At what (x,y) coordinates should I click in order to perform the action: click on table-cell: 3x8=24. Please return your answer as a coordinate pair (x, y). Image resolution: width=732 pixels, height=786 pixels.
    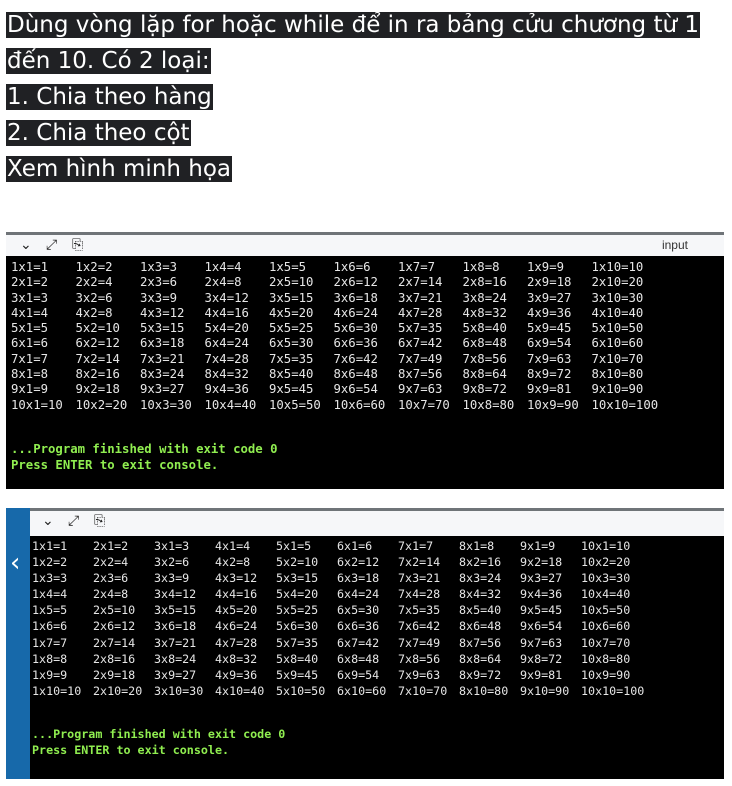
    Looking at the image, I should click on (175, 658).